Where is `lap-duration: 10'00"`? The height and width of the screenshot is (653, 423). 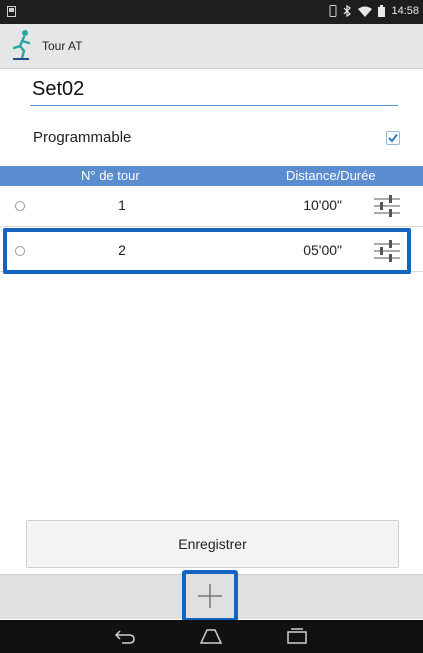 lap-duration: 10'00" is located at coordinates (322, 205).